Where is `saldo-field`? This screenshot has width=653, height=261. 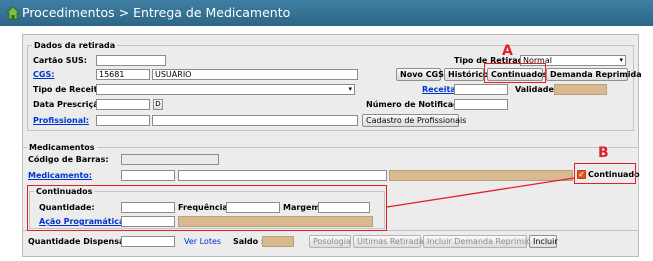
saldo-field is located at coordinates (278, 241).